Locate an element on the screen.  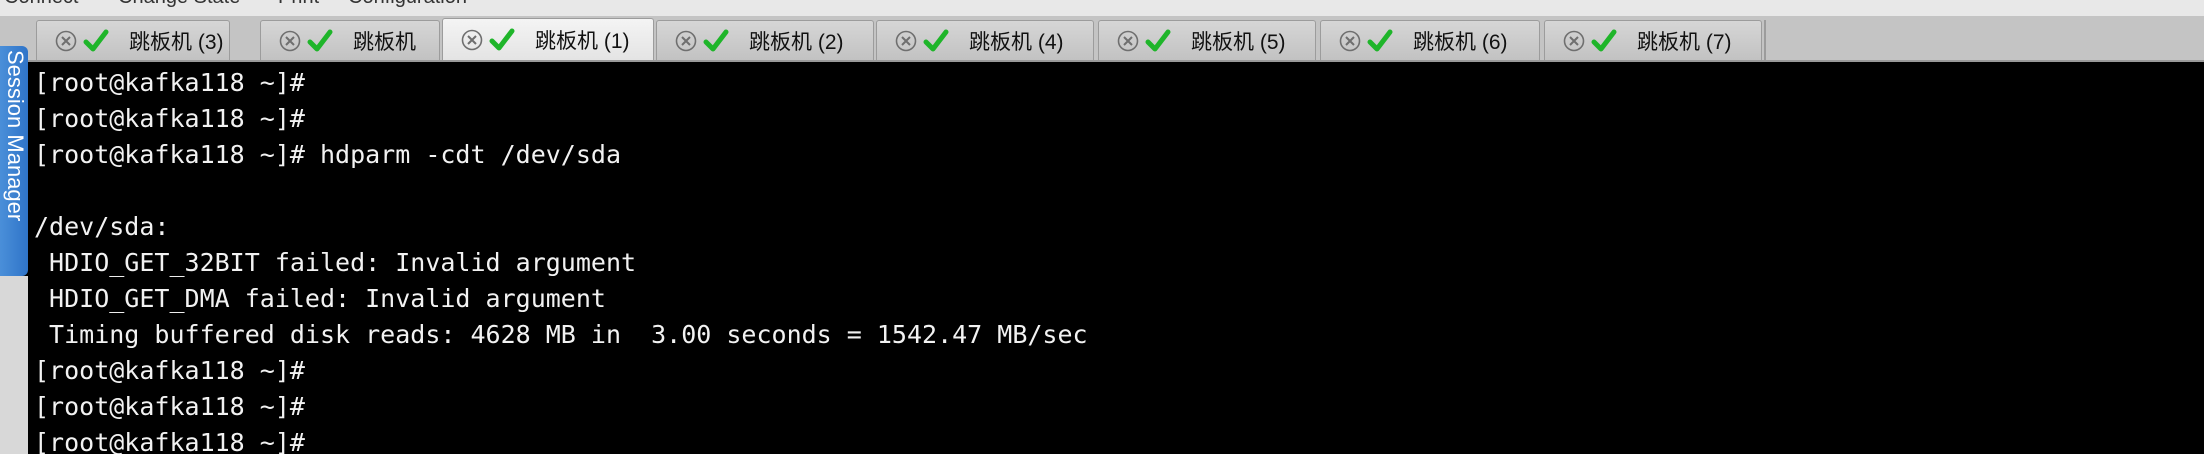
tab-jump-host-1: 跳板机 (1) is located at coordinates (548, 39).